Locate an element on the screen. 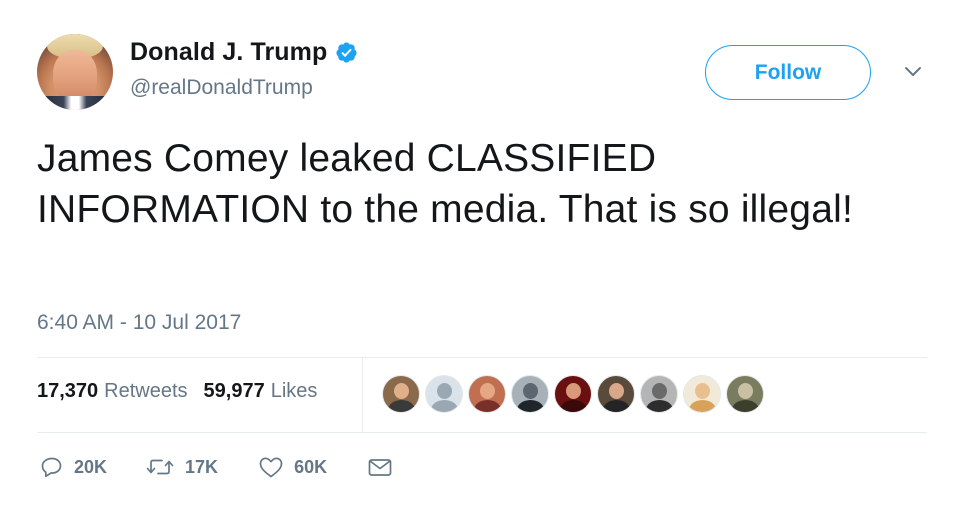 The height and width of the screenshot is (514, 980). likes-label: Likes is located at coordinates (294, 391).